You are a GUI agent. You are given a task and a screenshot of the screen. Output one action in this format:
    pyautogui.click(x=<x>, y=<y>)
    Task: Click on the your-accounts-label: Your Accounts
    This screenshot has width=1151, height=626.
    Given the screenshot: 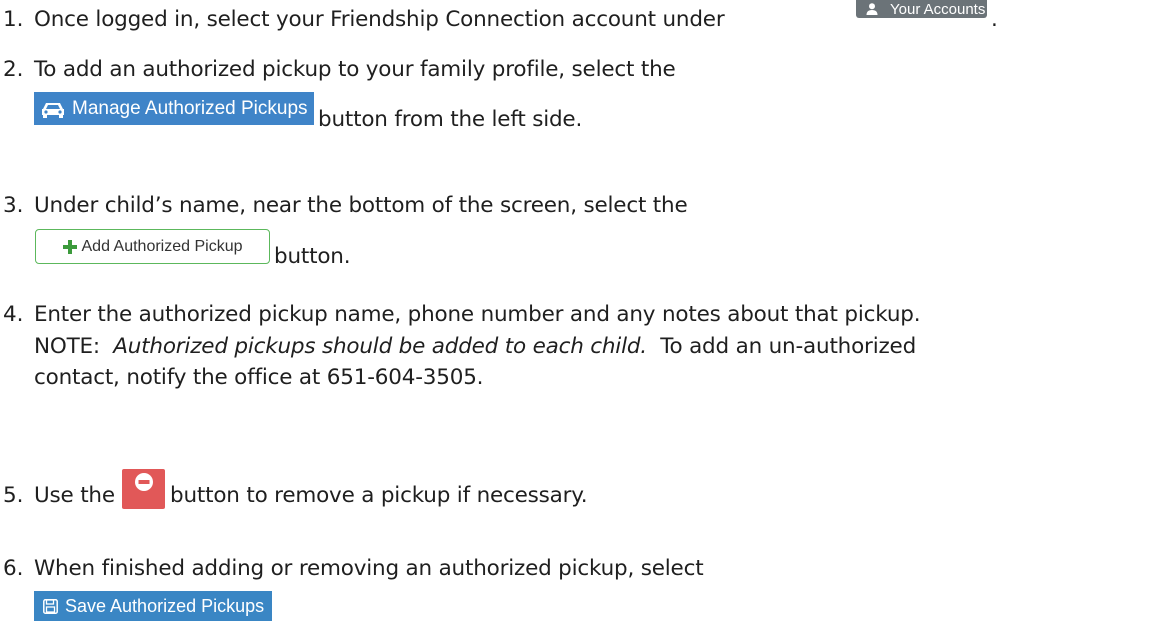 What is the action you would take?
    pyautogui.click(x=938, y=9)
    